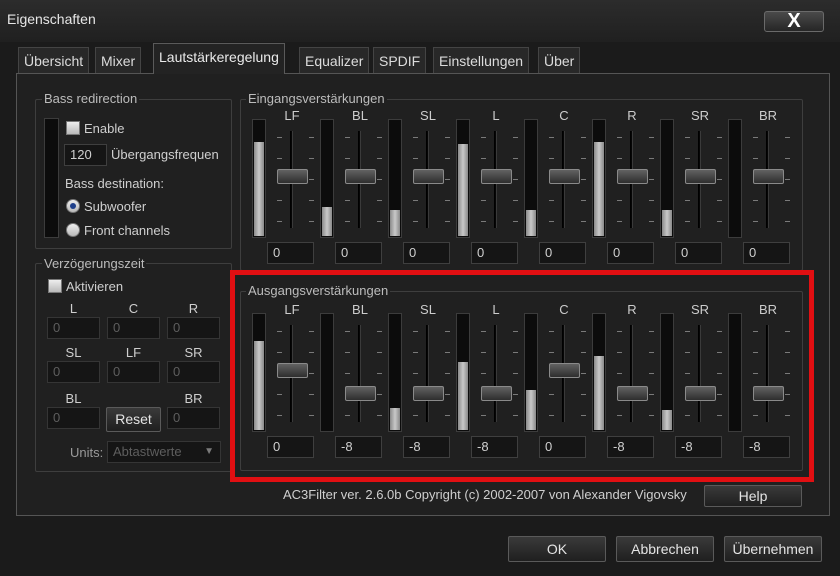 This screenshot has width=840, height=576. What do you see at coordinates (599, 189) in the screenshot?
I see `input-level-fill-r` at bounding box center [599, 189].